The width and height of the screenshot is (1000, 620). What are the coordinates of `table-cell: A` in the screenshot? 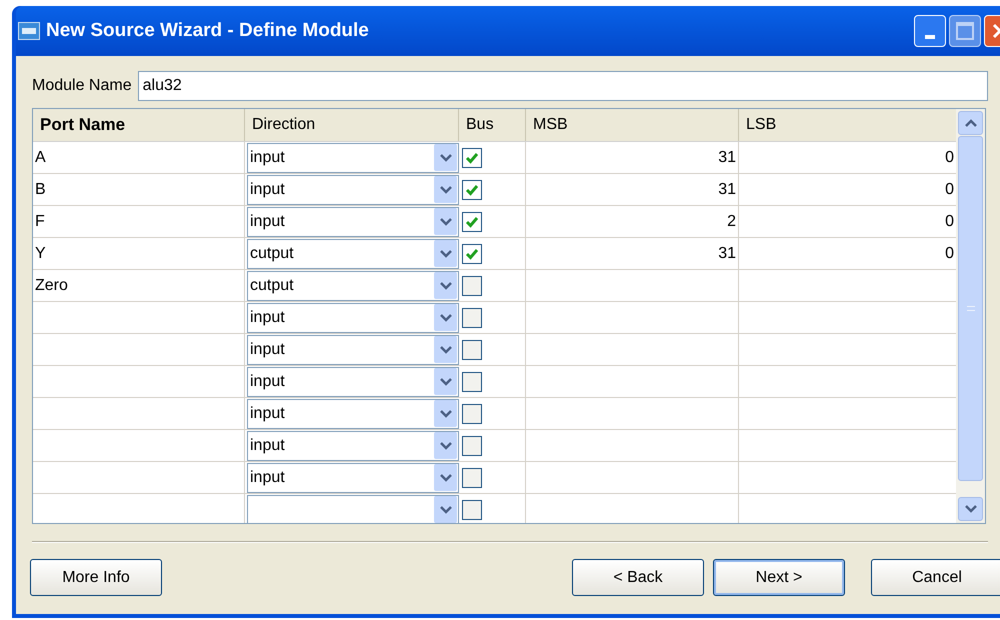 It's located at (139, 158).